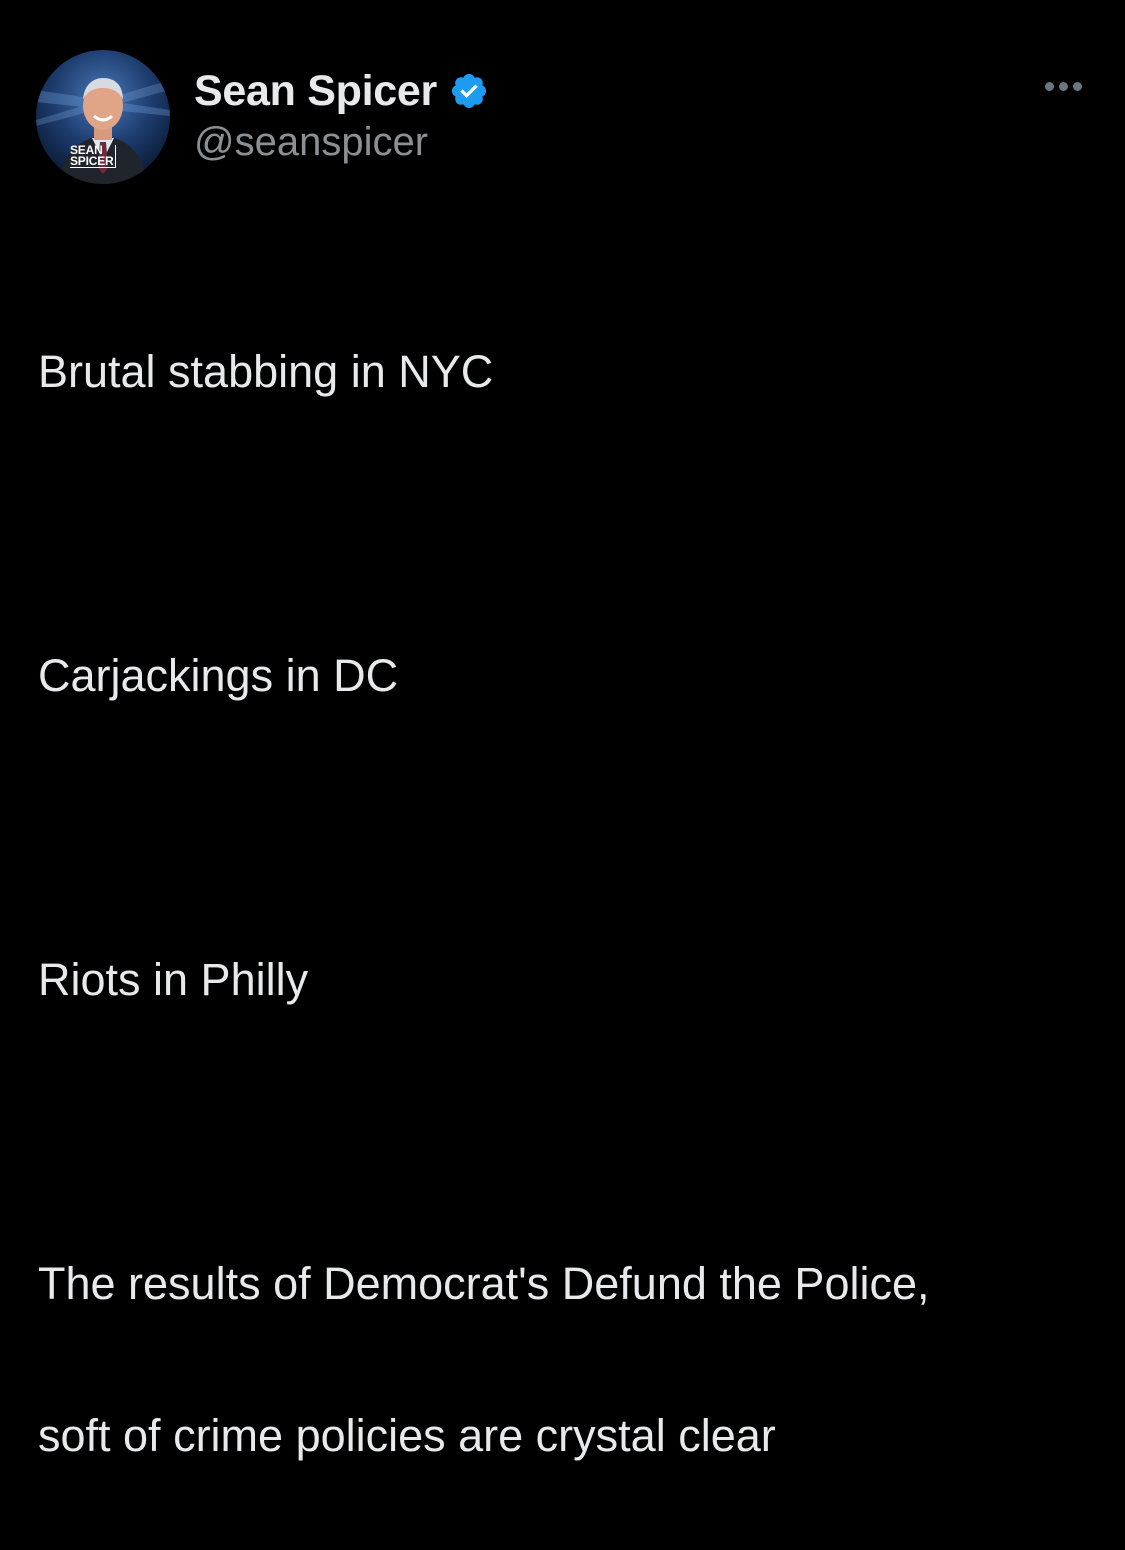  I want to click on avatar: SEAN SPICER, so click(103, 117).